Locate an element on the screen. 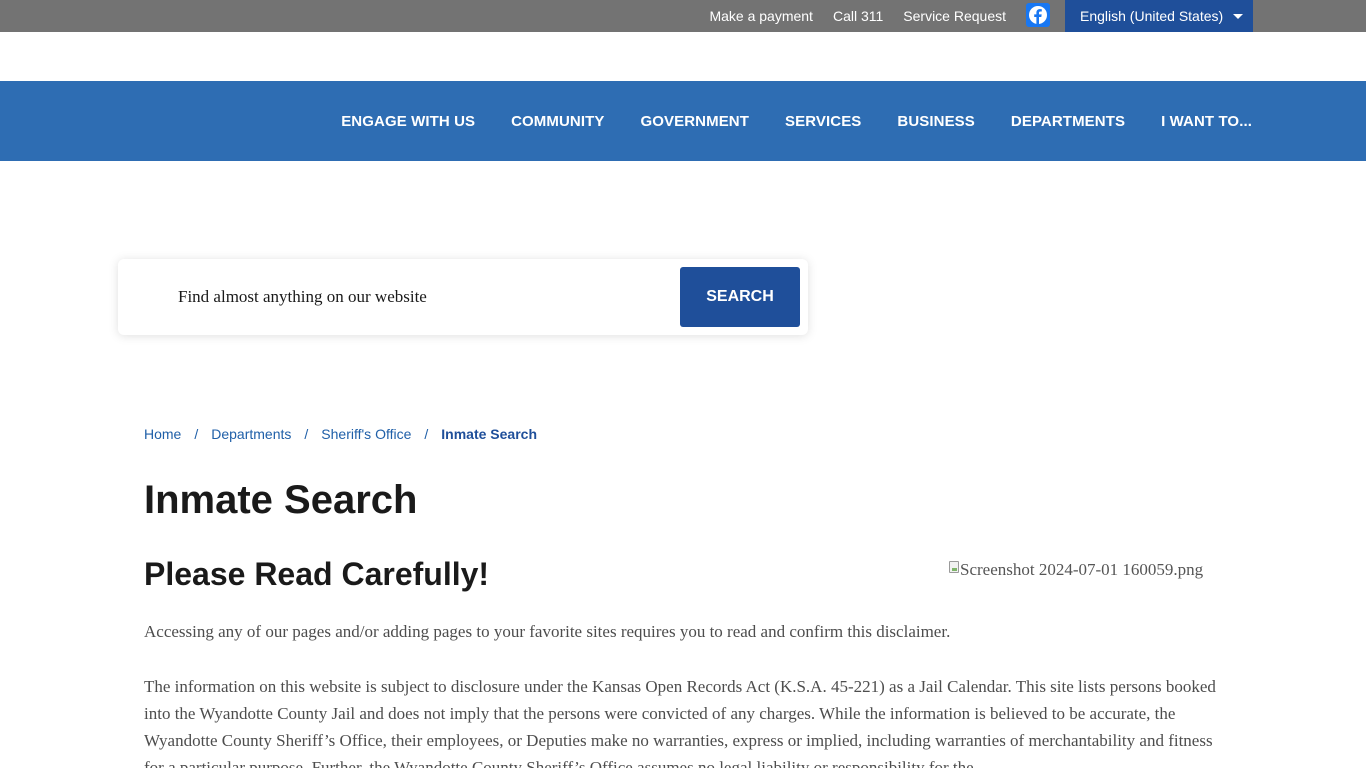 The height and width of the screenshot is (768, 1366). breadcrumb-departments: Departments is located at coordinates (251, 434).